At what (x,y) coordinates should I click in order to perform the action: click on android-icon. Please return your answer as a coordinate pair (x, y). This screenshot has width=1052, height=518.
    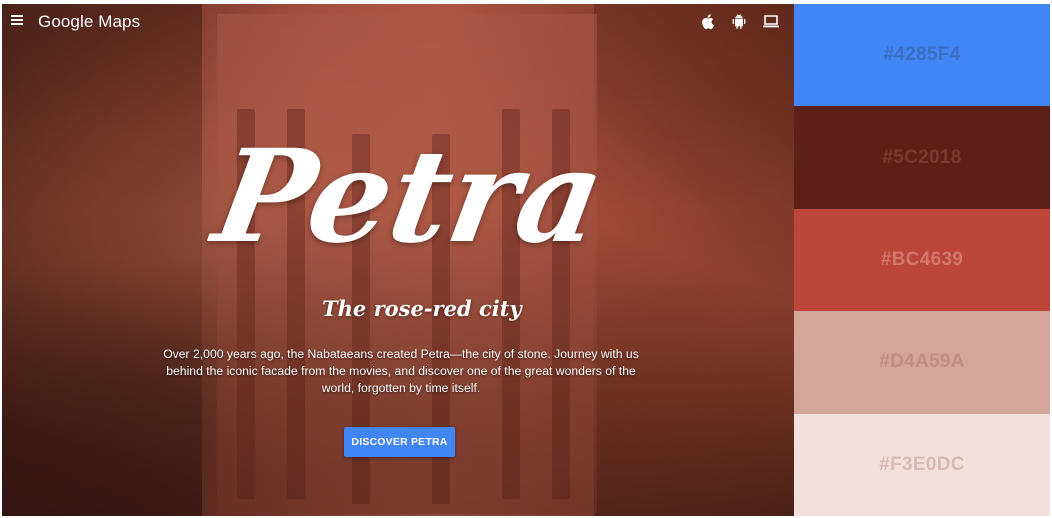
    Looking at the image, I should click on (739, 21).